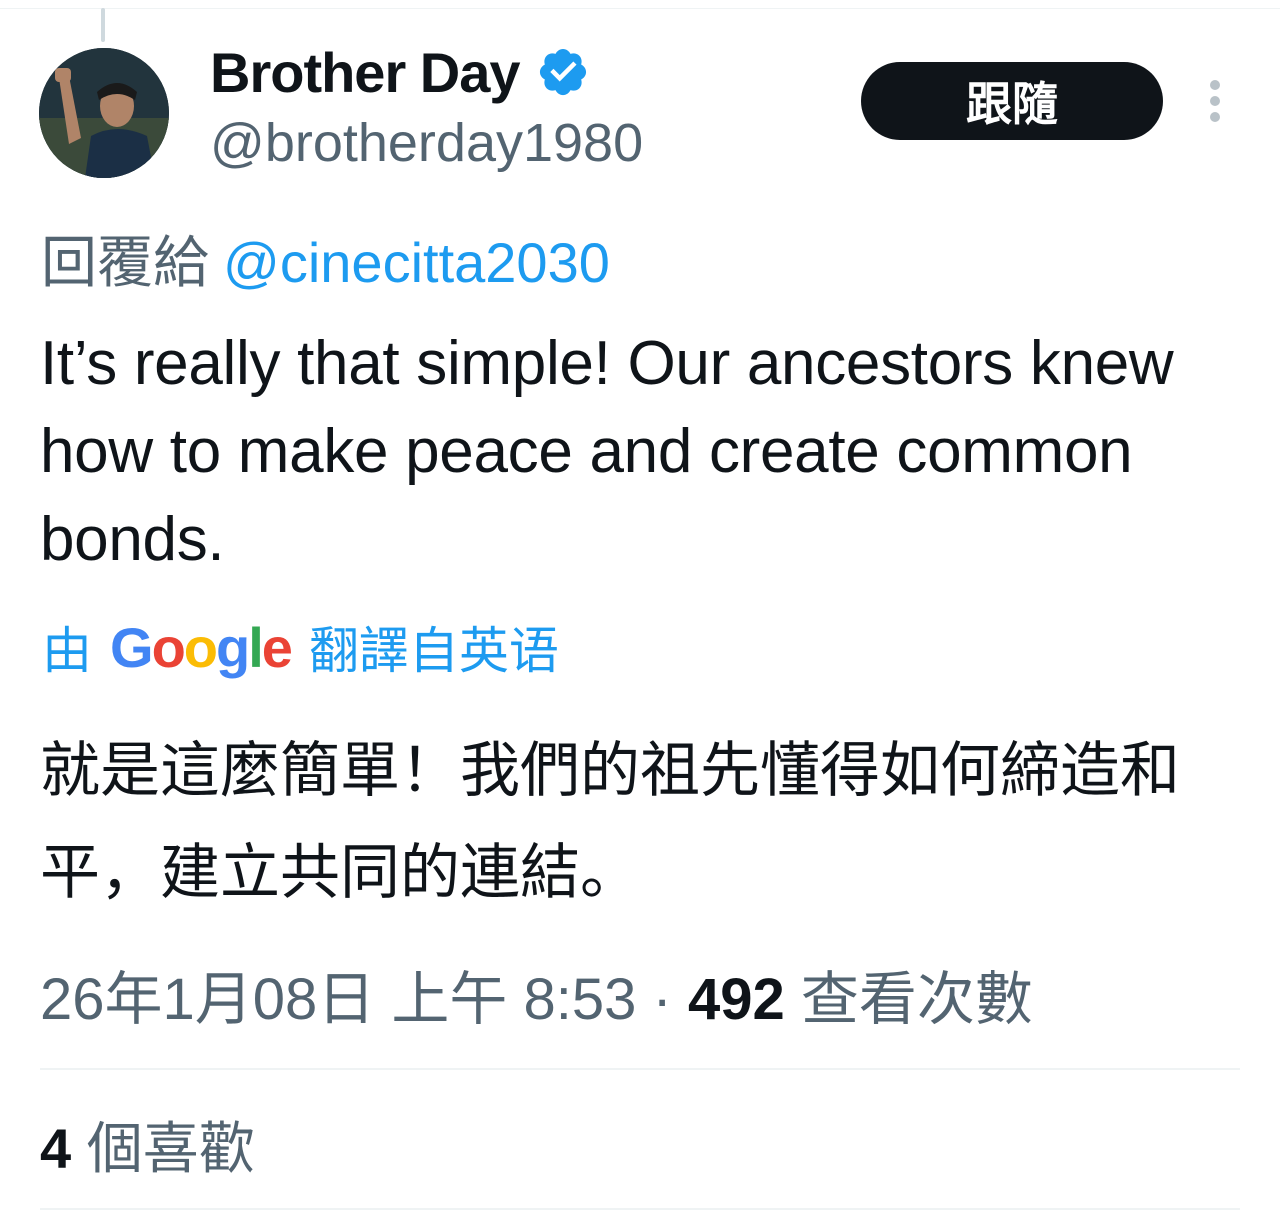 The height and width of the screenshot is (1212, 1280). Describe the element at coordinates (426, 143) in the screenshot. I see `author-handle: @brotherday1980` at that location.